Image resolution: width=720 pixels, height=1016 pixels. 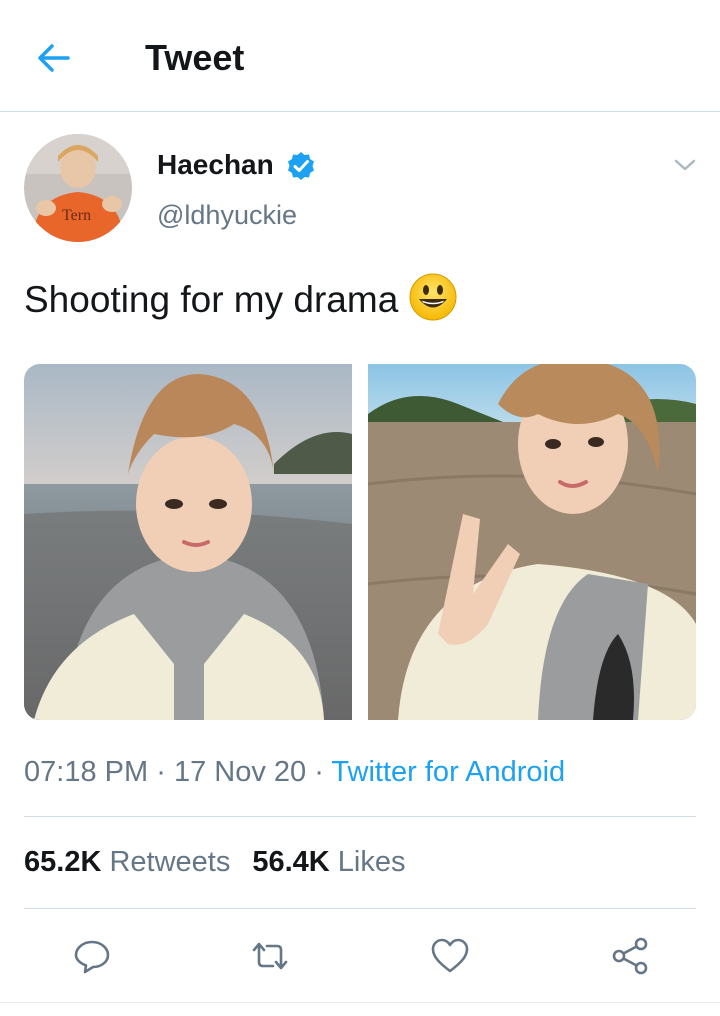 I want to click on tweet-text-content: Shooting for my drama, so click(x=211, y=299).